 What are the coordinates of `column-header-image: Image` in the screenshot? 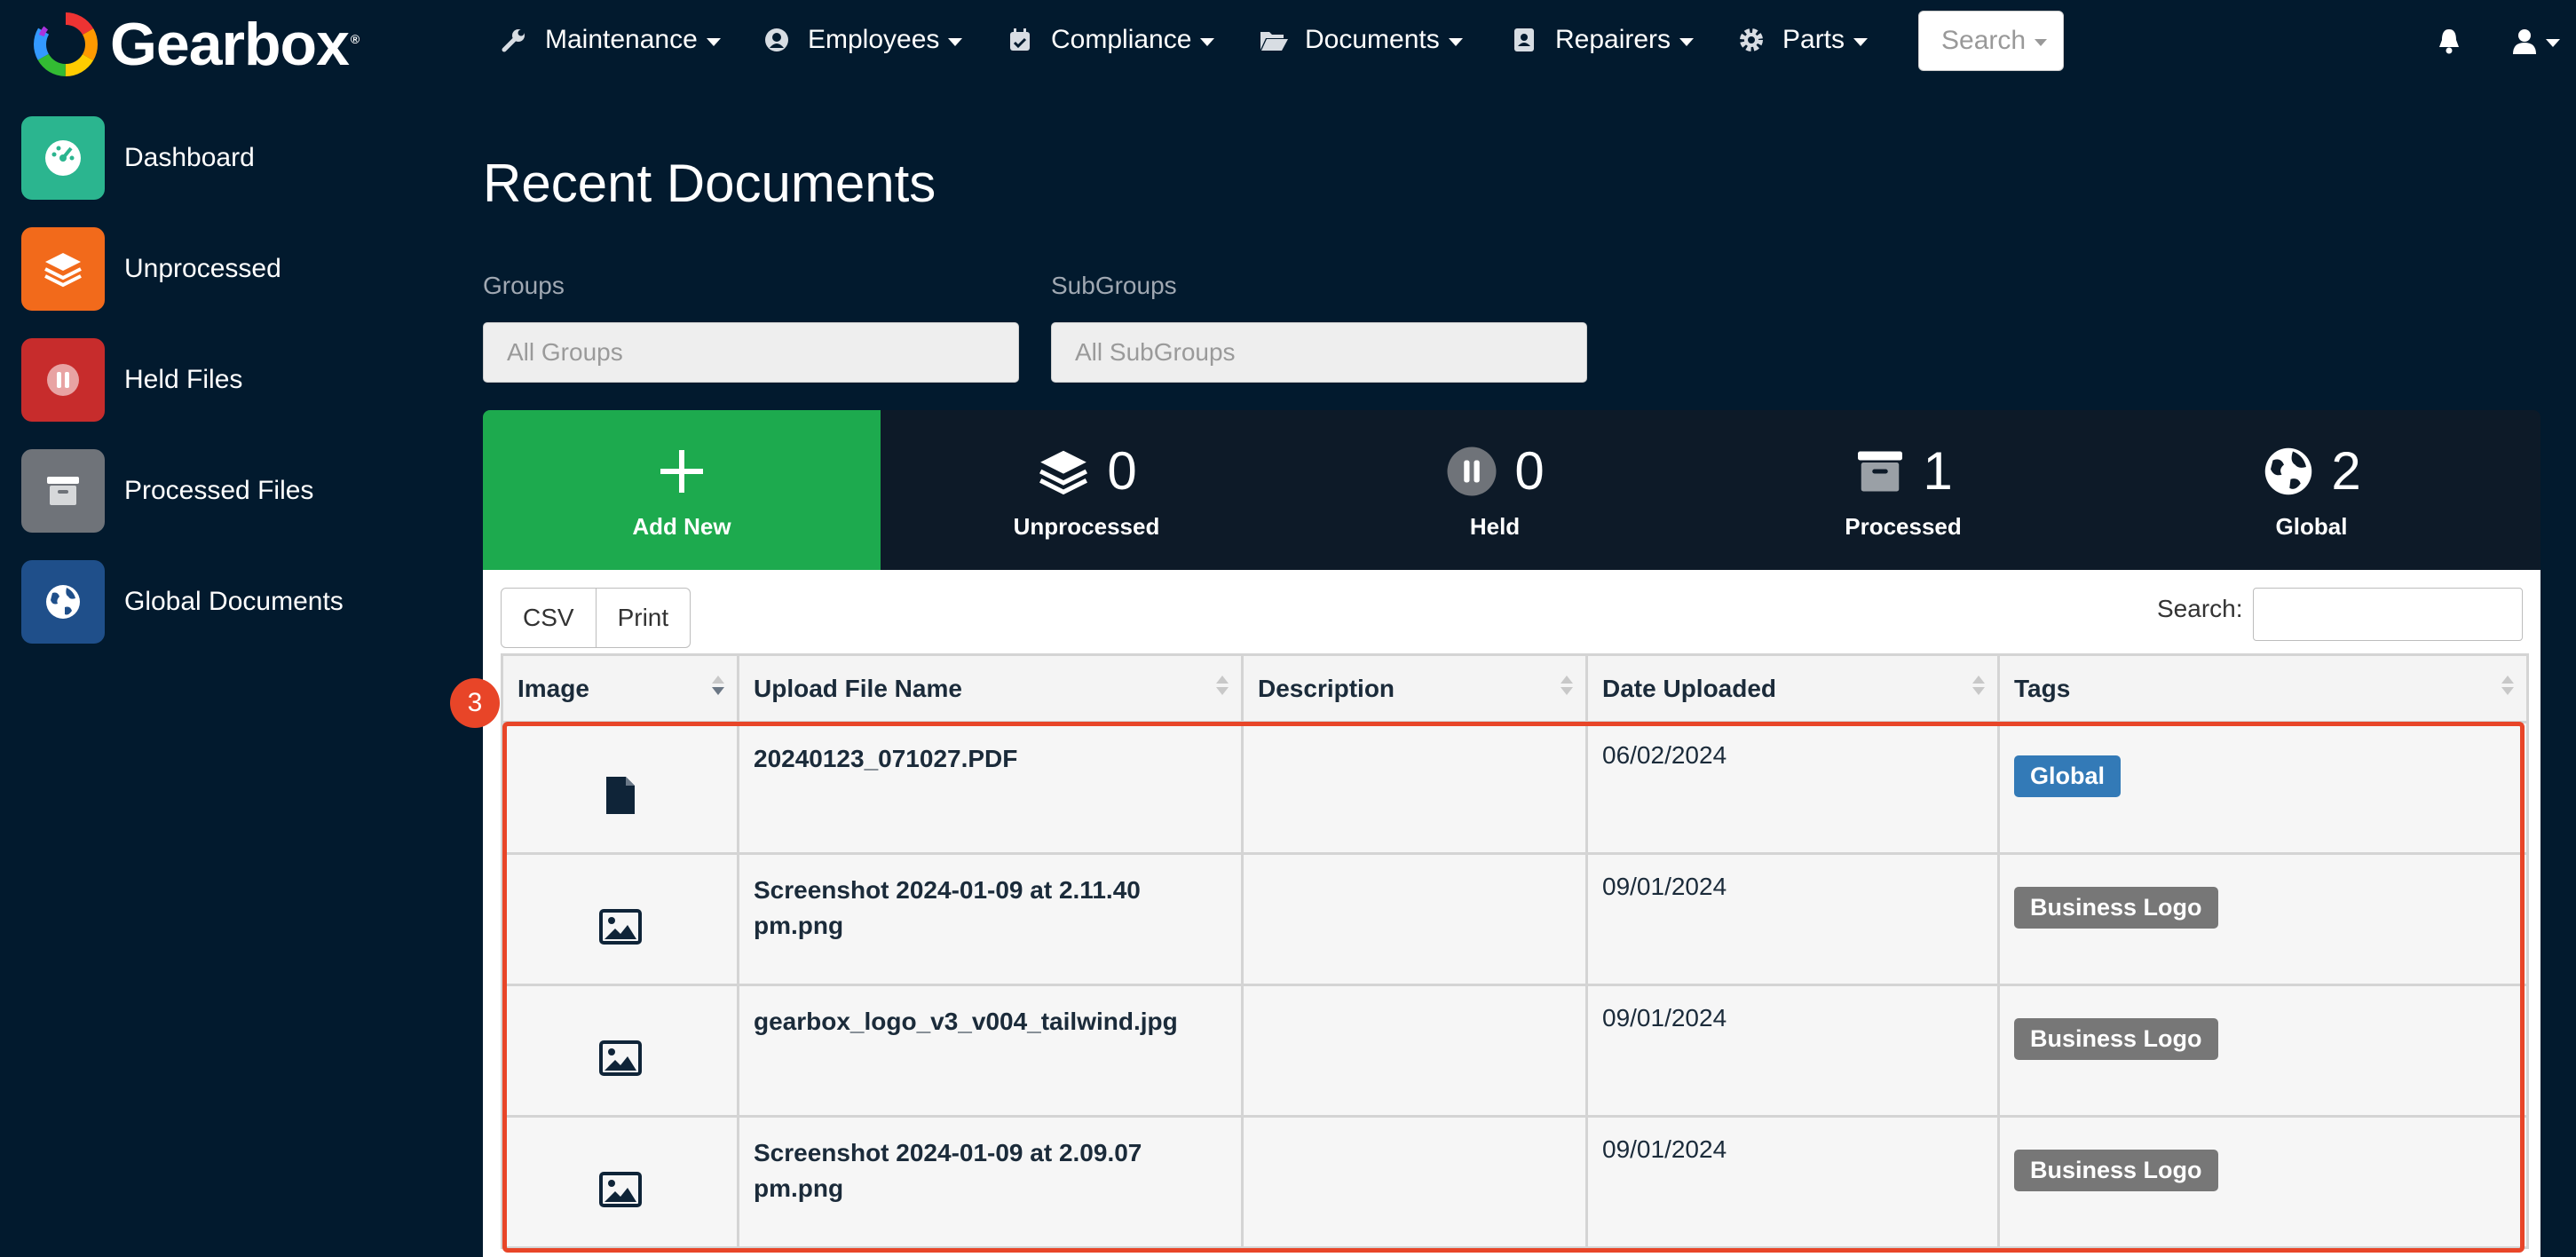 It's located at (620, 688).